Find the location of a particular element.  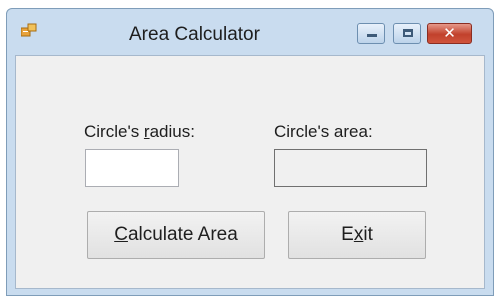

maximize-icon is located at coordinates (408, 33).